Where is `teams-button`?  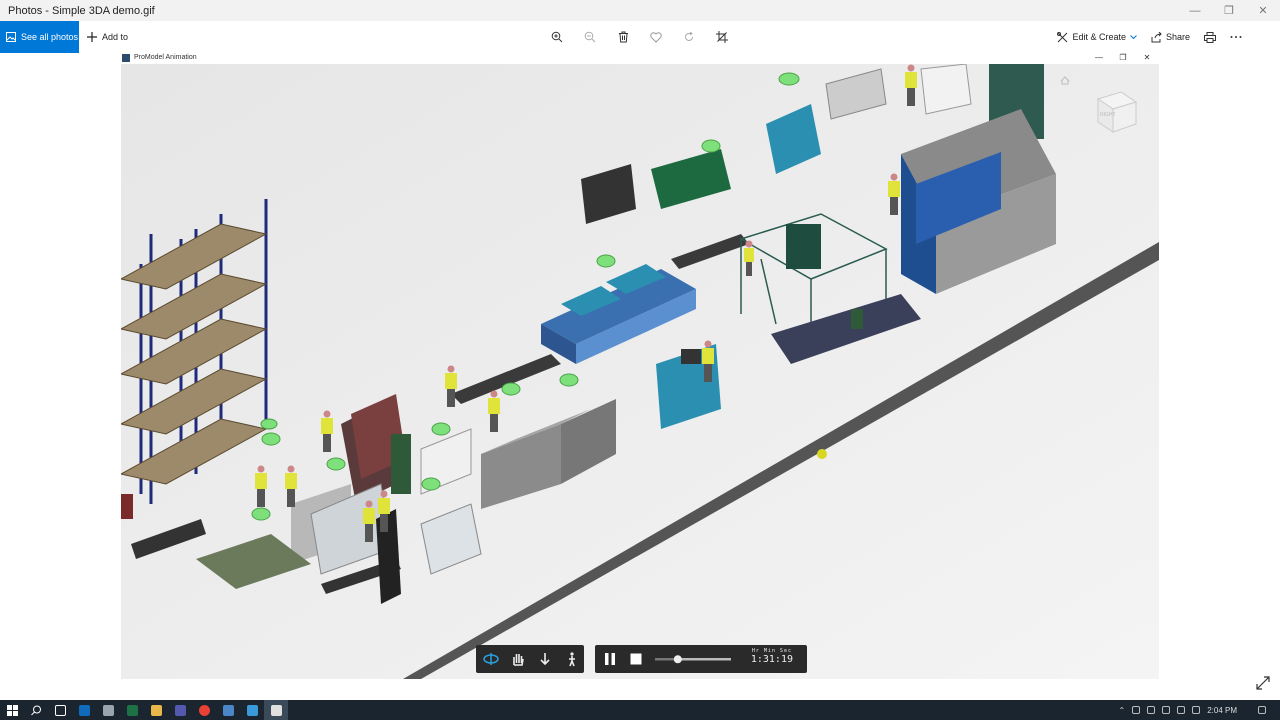 teams-button is located at coordinates (180, 710).